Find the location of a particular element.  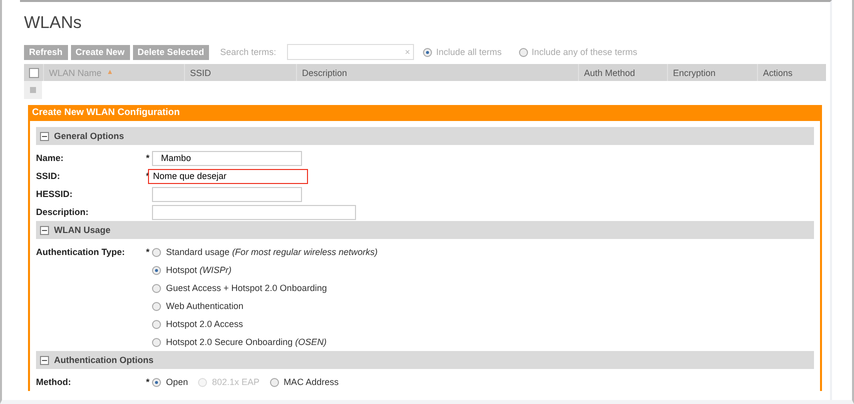

field-label: HESSID: is located at coordinates (55, 194).